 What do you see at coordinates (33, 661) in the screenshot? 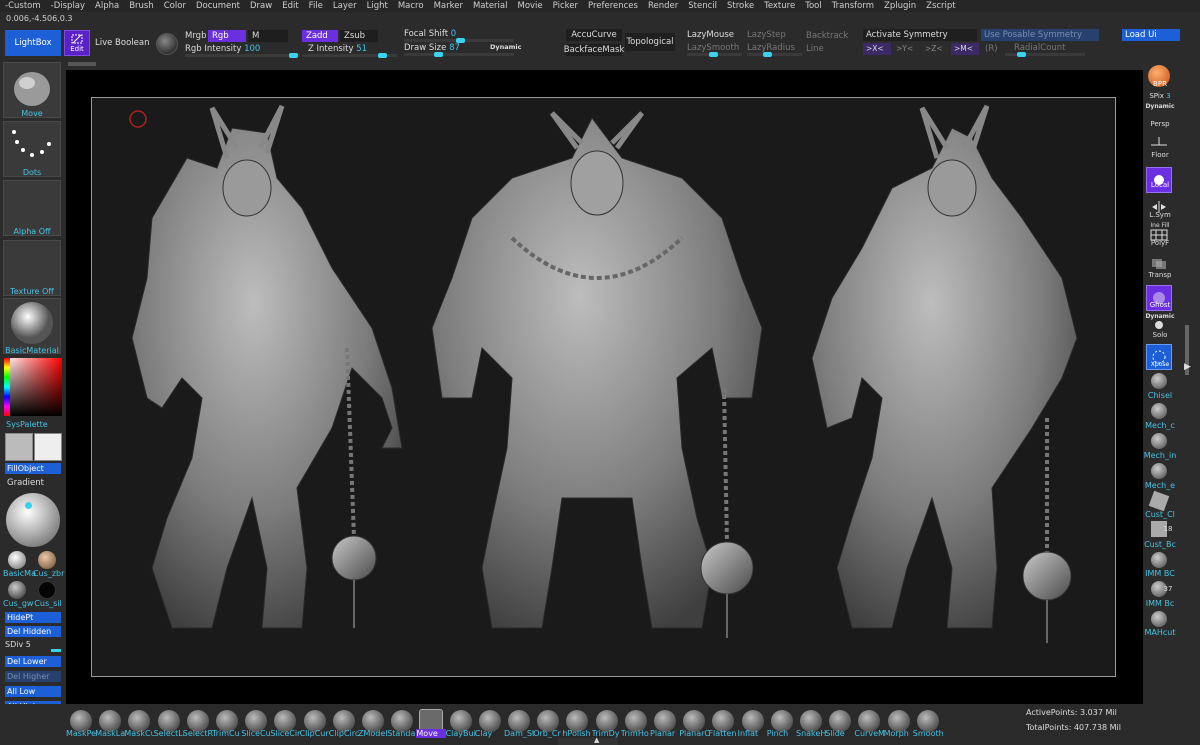
I see `del-lower-button: Del Lower` at bounding box center [33, 661].